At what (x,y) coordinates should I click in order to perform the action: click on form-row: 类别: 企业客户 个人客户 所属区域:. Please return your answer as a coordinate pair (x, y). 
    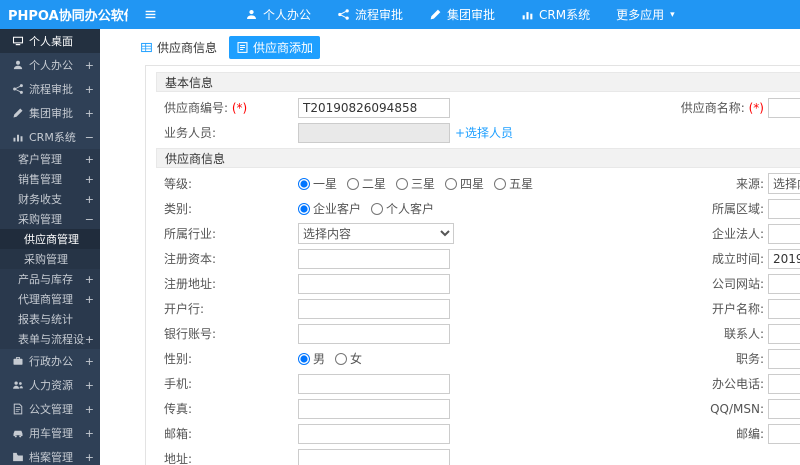
    Looking at the image, I should click on (478, 208).